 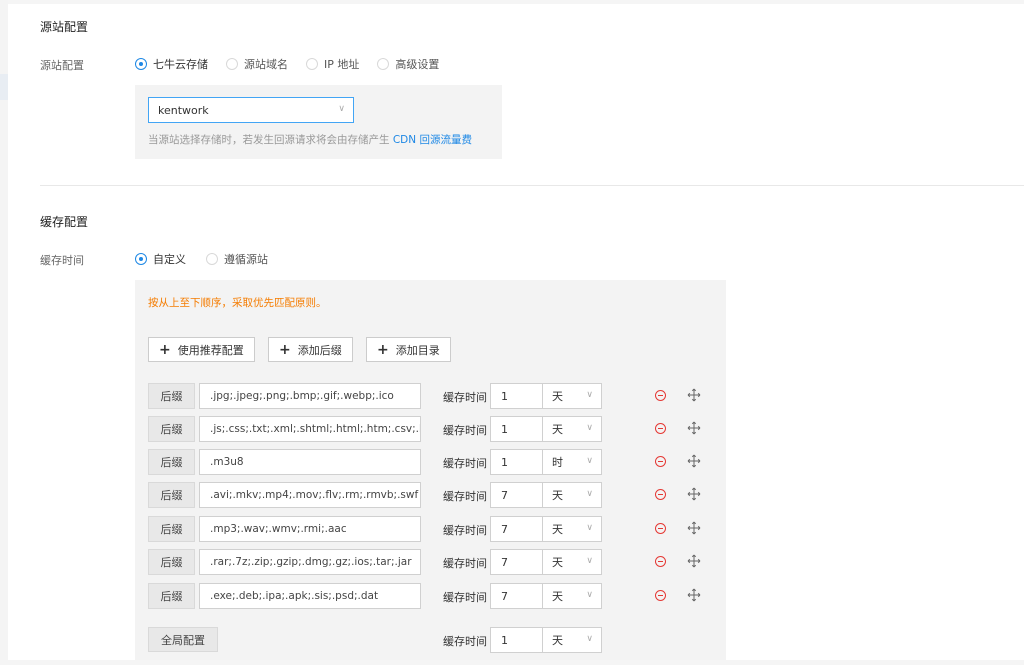 What do you see at coordinates (310, 529) in the screenshot?
I see `rule-pattern-input: .mp3;.wav;.wmv;.rmi;.aac` at bounding box center [310, 529].